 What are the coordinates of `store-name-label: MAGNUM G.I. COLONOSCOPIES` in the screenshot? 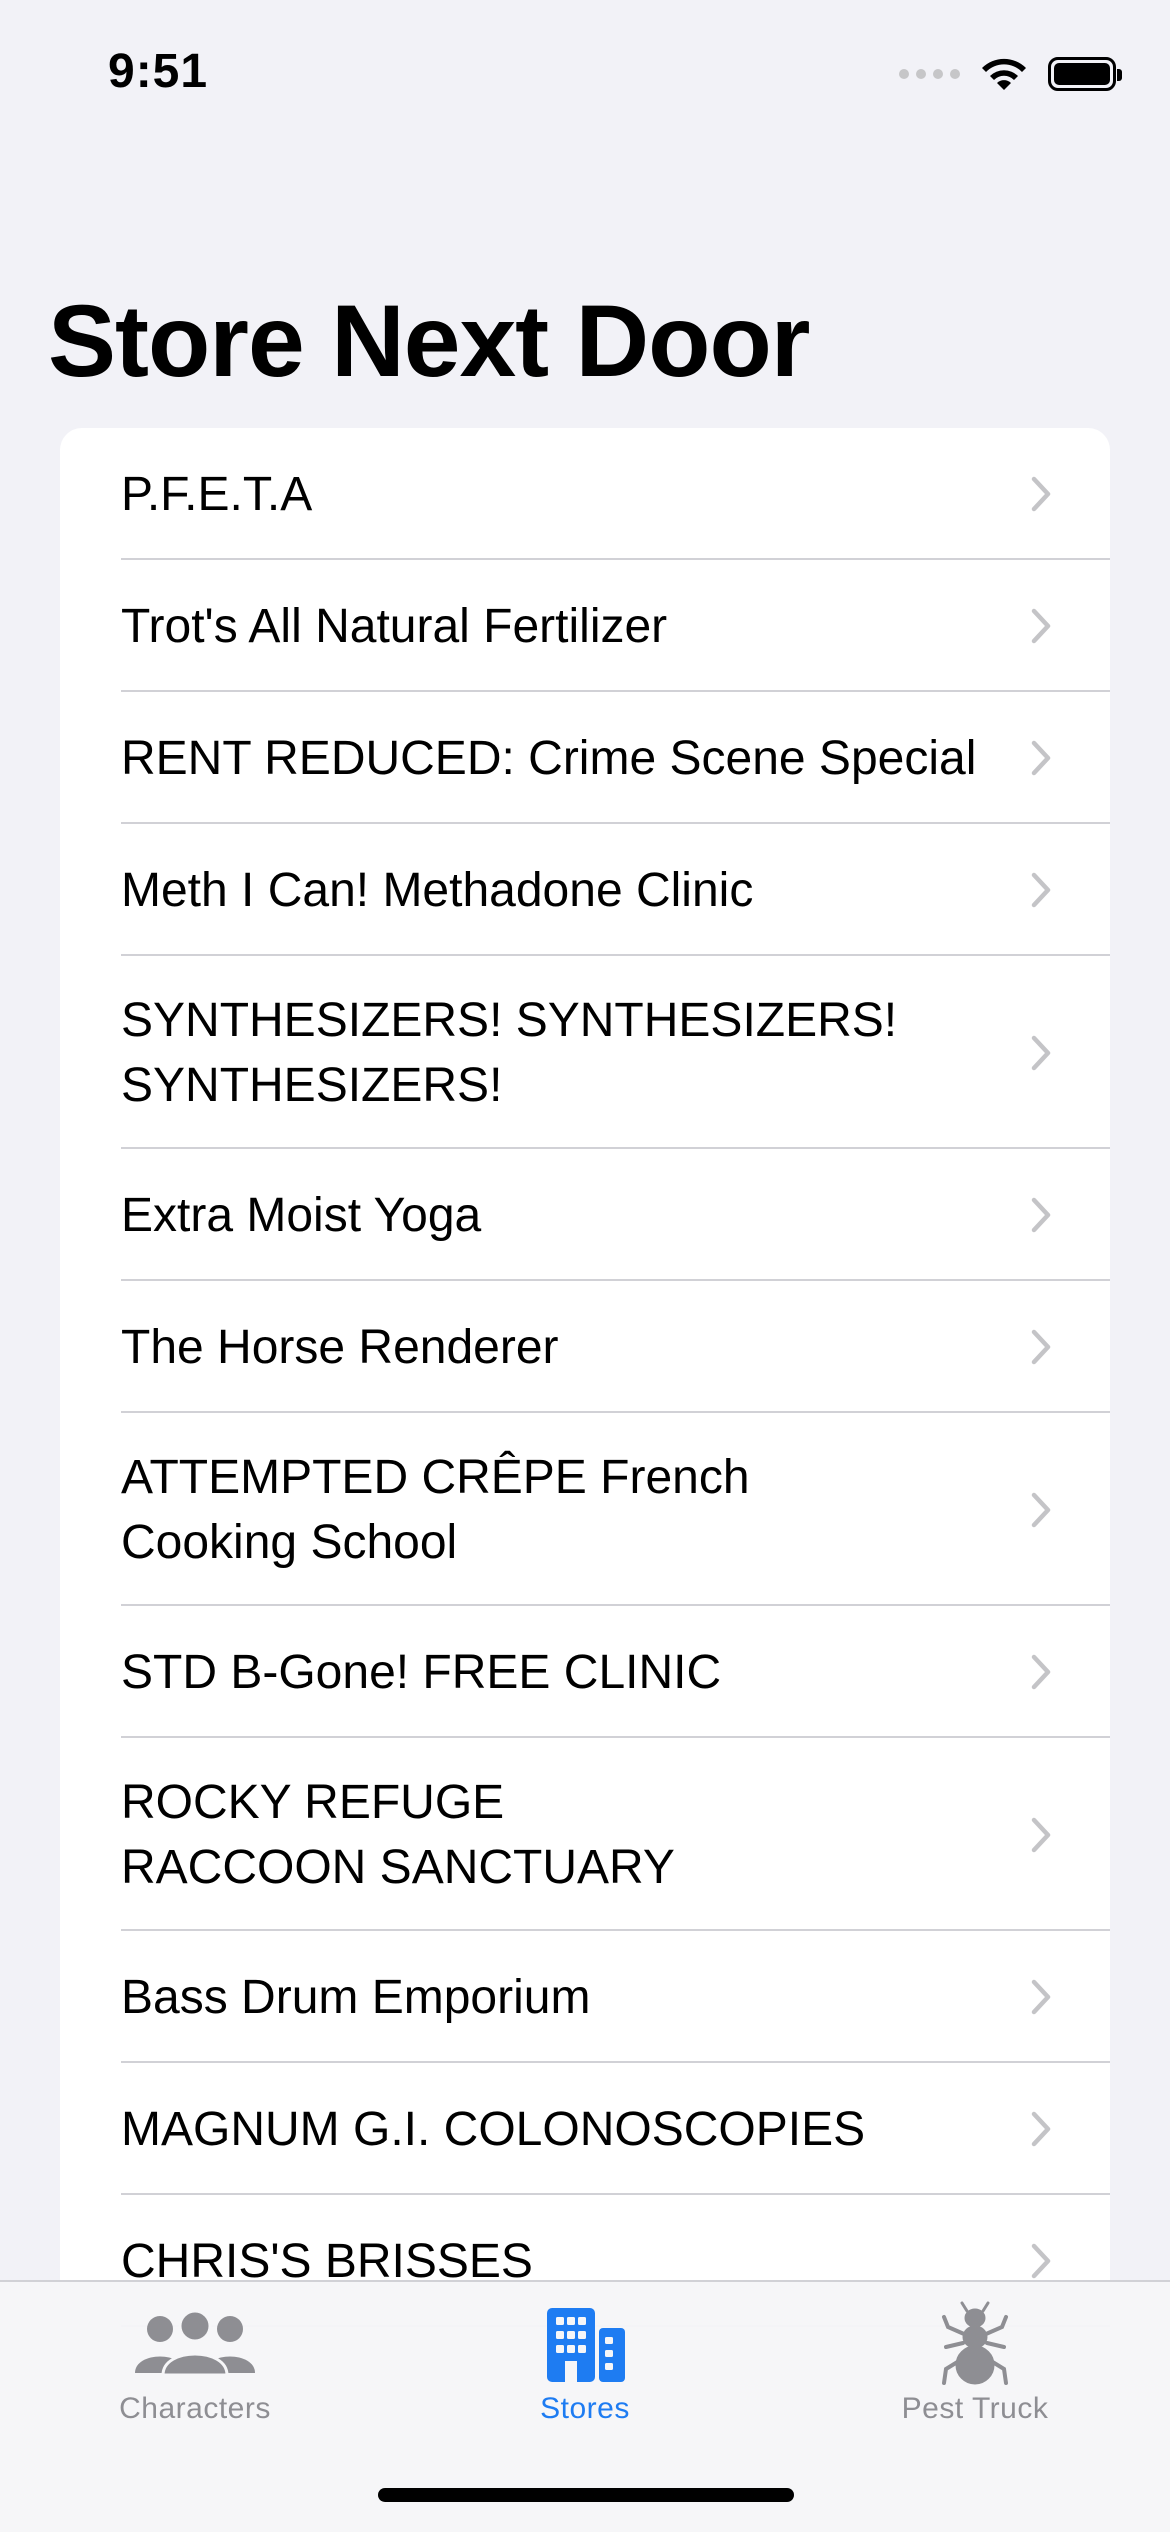 It's located at (574, 2129).